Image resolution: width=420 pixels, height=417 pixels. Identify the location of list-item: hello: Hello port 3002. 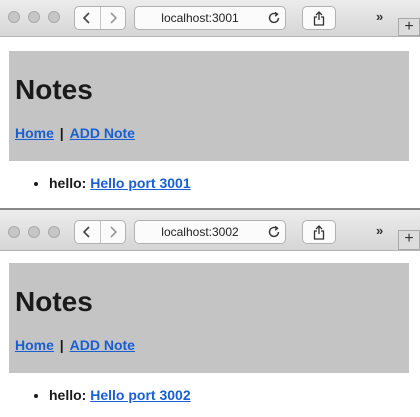
(234, 395).